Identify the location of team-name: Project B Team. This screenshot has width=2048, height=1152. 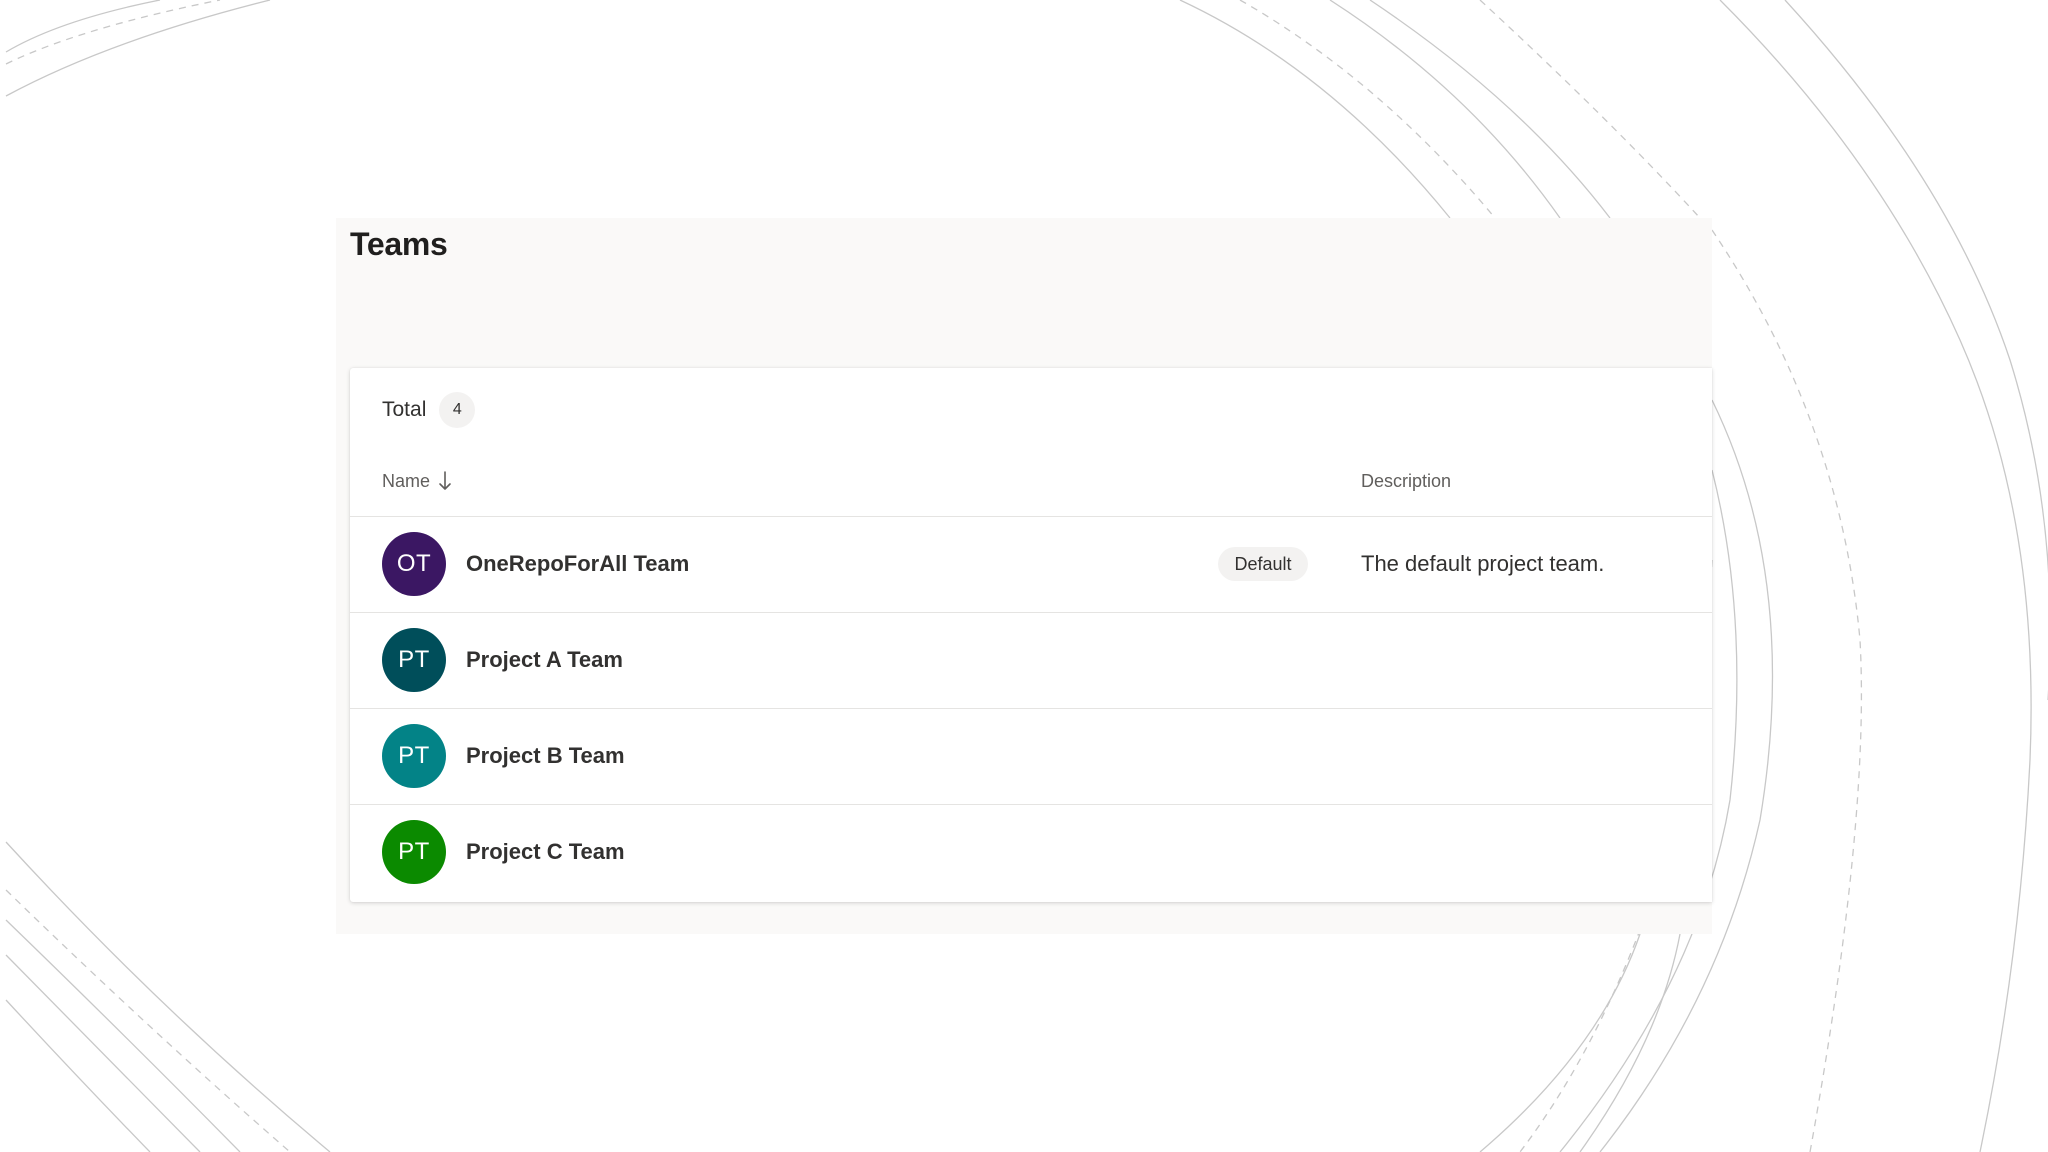
(545, 756).